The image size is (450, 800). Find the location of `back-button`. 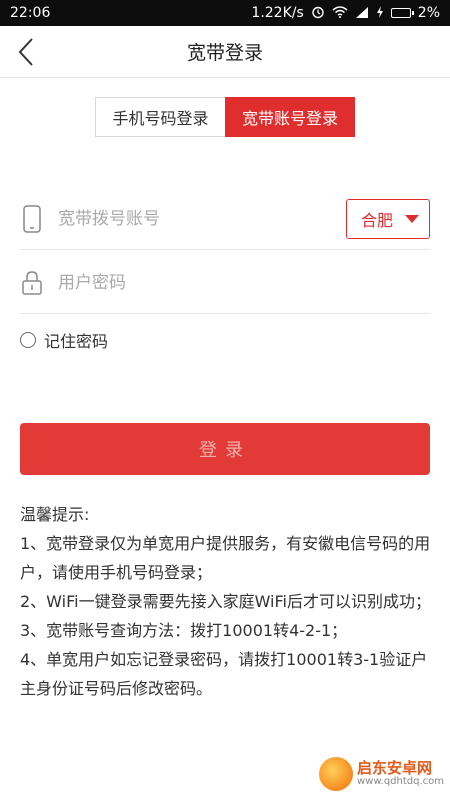

back-button is located at coordinates (26, 52).